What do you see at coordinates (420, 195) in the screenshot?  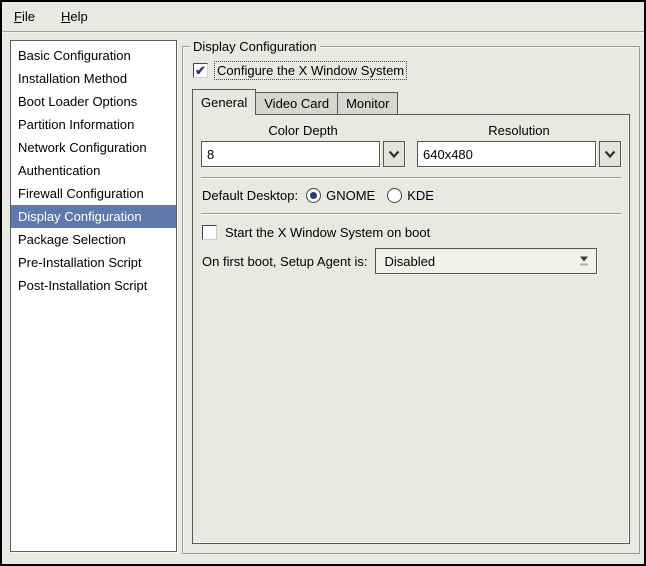 I see `radio-kde-label: KDE` at bounding box center [420, 195].